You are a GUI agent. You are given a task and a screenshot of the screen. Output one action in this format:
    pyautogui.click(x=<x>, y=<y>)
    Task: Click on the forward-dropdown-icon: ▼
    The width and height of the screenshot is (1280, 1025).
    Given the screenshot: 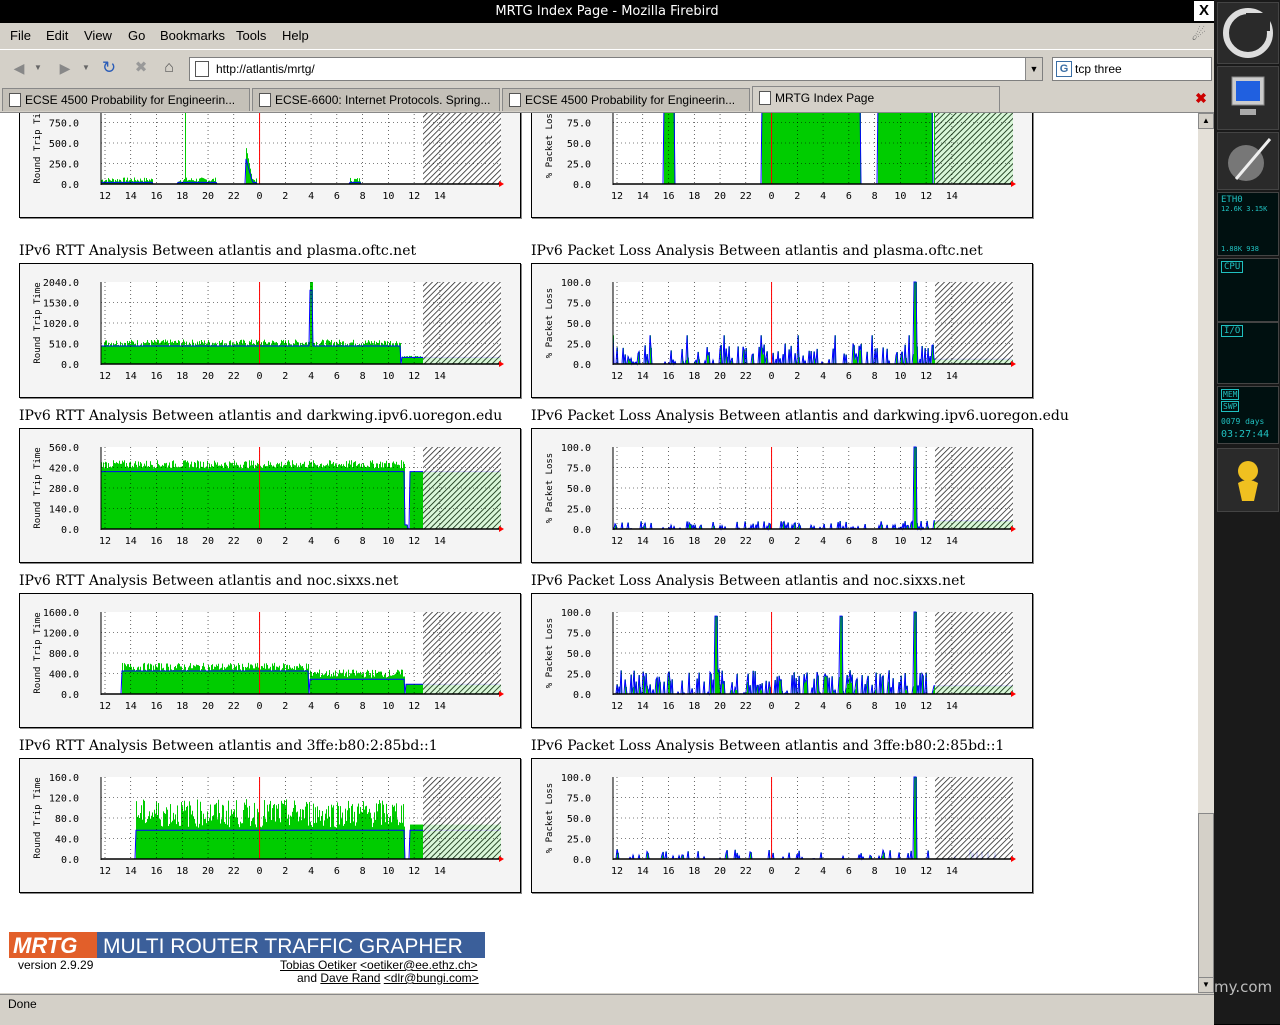 What is the action you would take?
    pyautogui.click(x=86, y=68)
    